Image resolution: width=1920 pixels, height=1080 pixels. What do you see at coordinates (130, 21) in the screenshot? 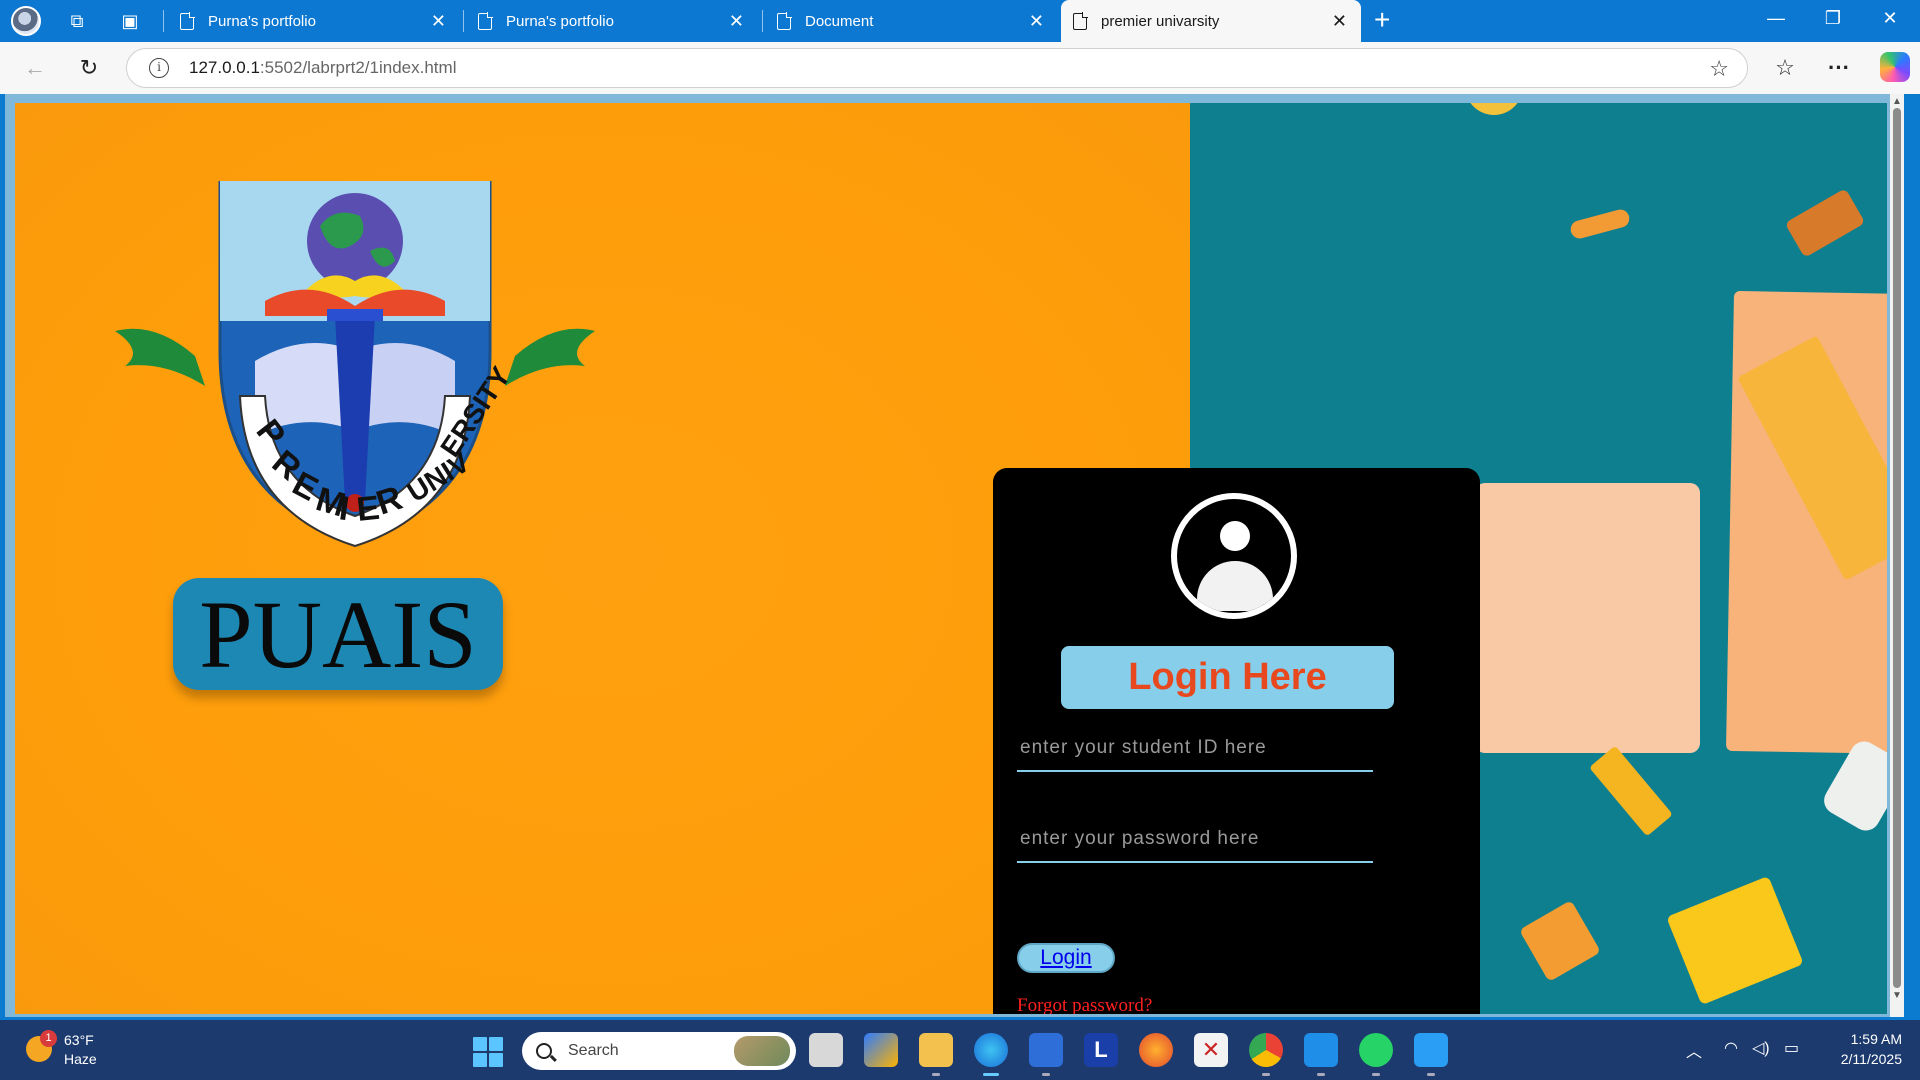
I see `tab-actions-icon: ▣` at bounding box center [130, 21].